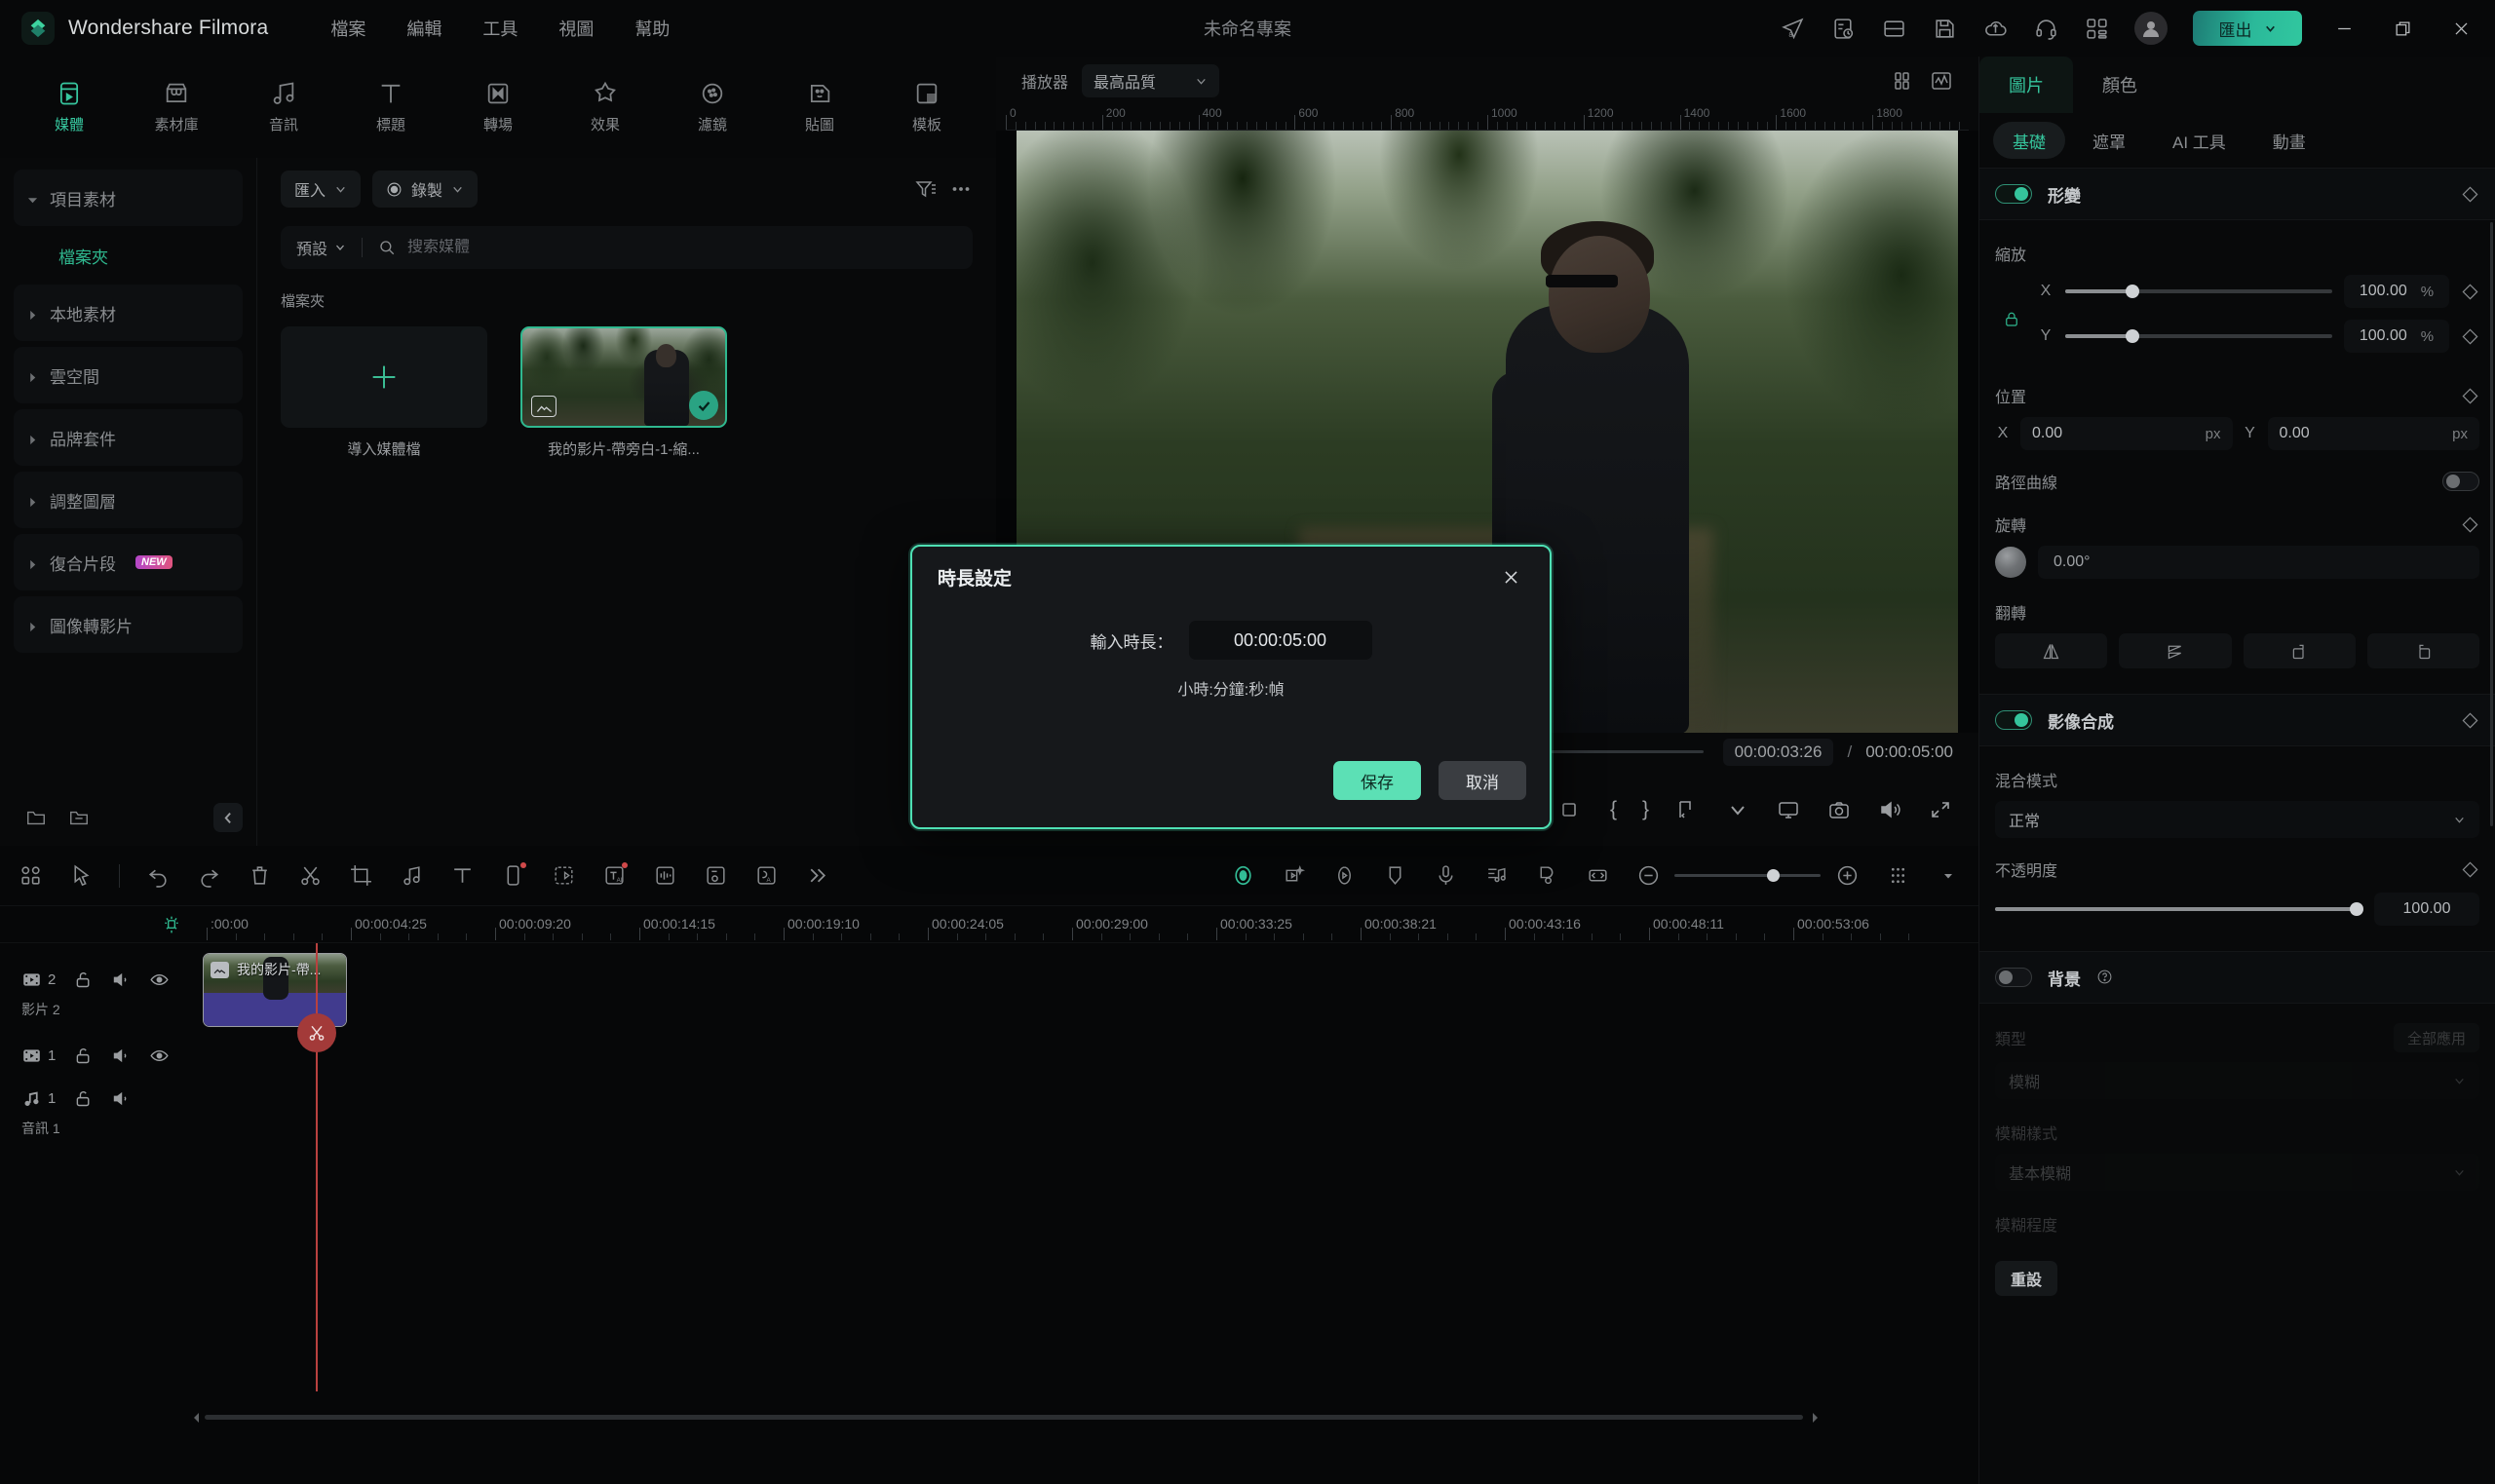 The height and width of the screenshot is (1484, 2495). What do you see at coordinates (1429, 780) in the screenshot?
I see `dialog-buttons: 保存 取消` at bounding box center [1429, 780].